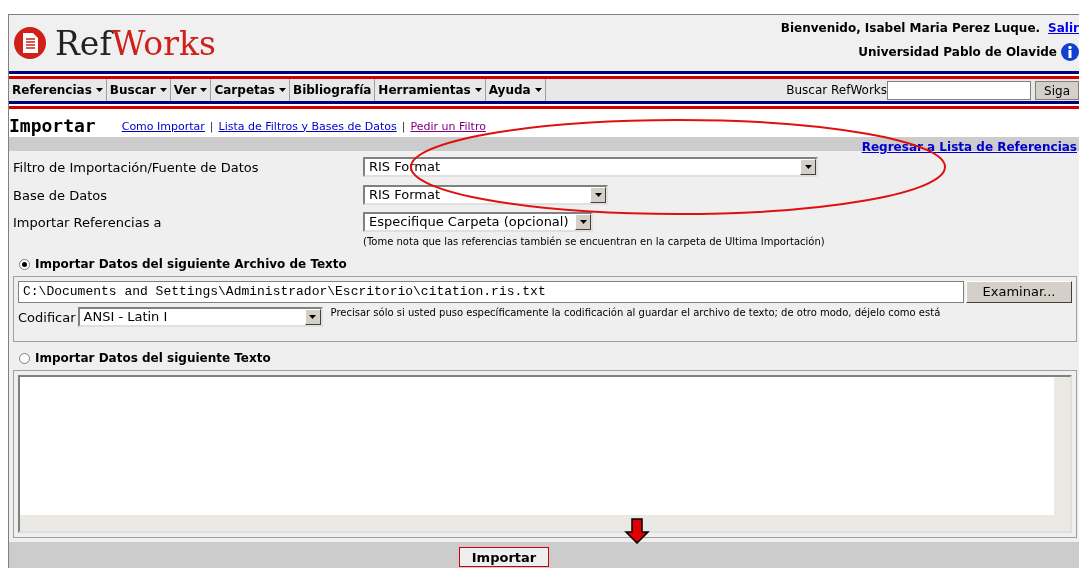 The width and height of the screenshot is (1079, 568). I want to click on welcome-text: Bienvenido, Isabel Maria Perez Luque., so click(910, 28).